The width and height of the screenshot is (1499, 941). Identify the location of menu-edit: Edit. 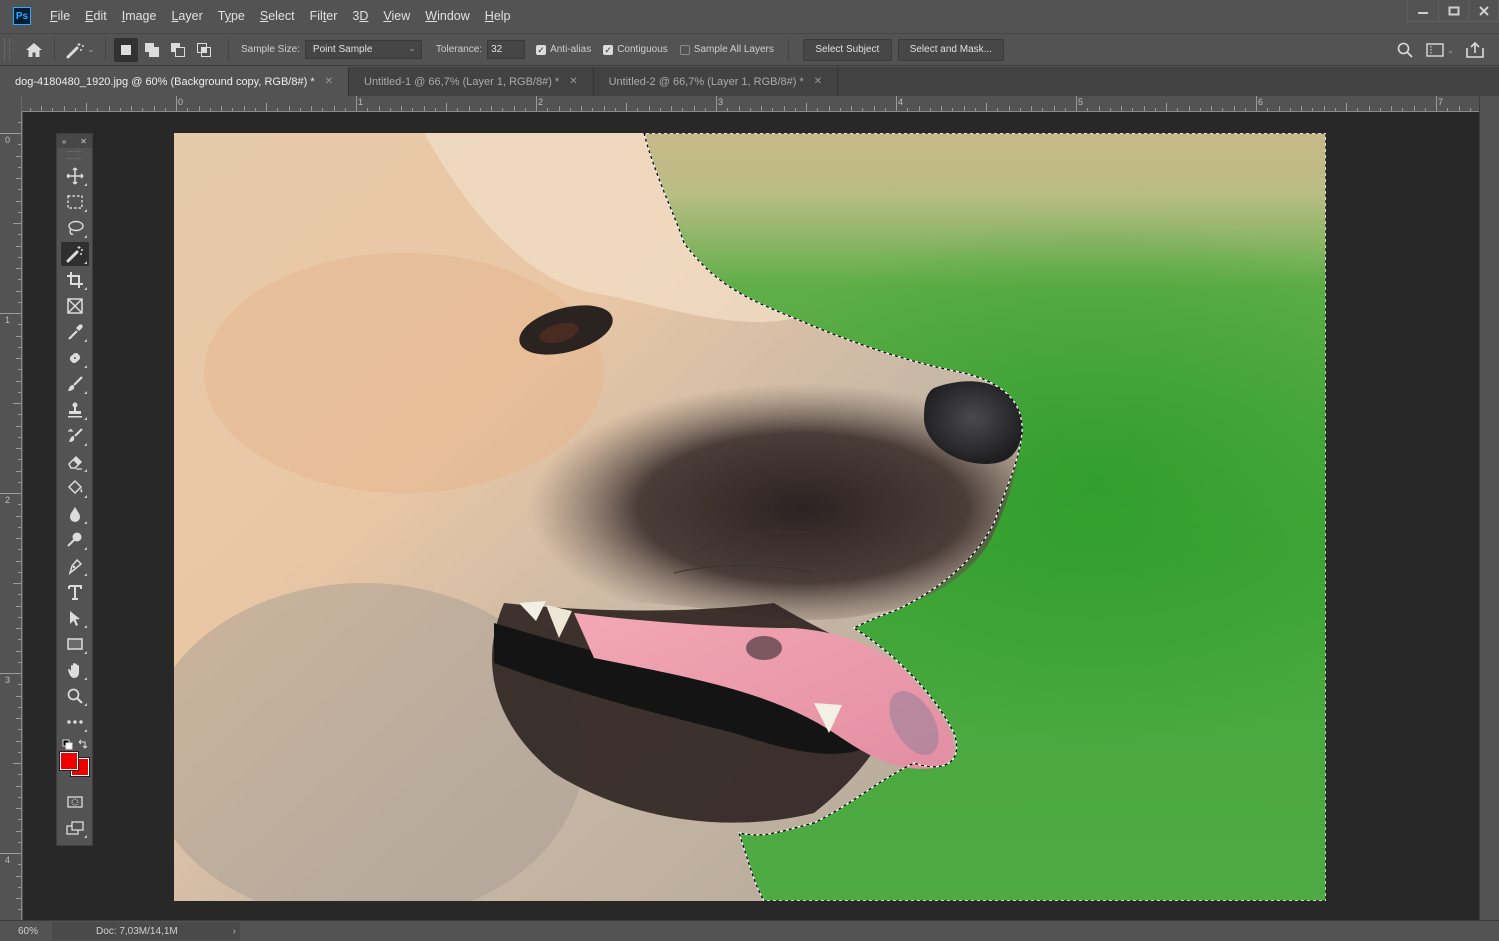
(96, 16).